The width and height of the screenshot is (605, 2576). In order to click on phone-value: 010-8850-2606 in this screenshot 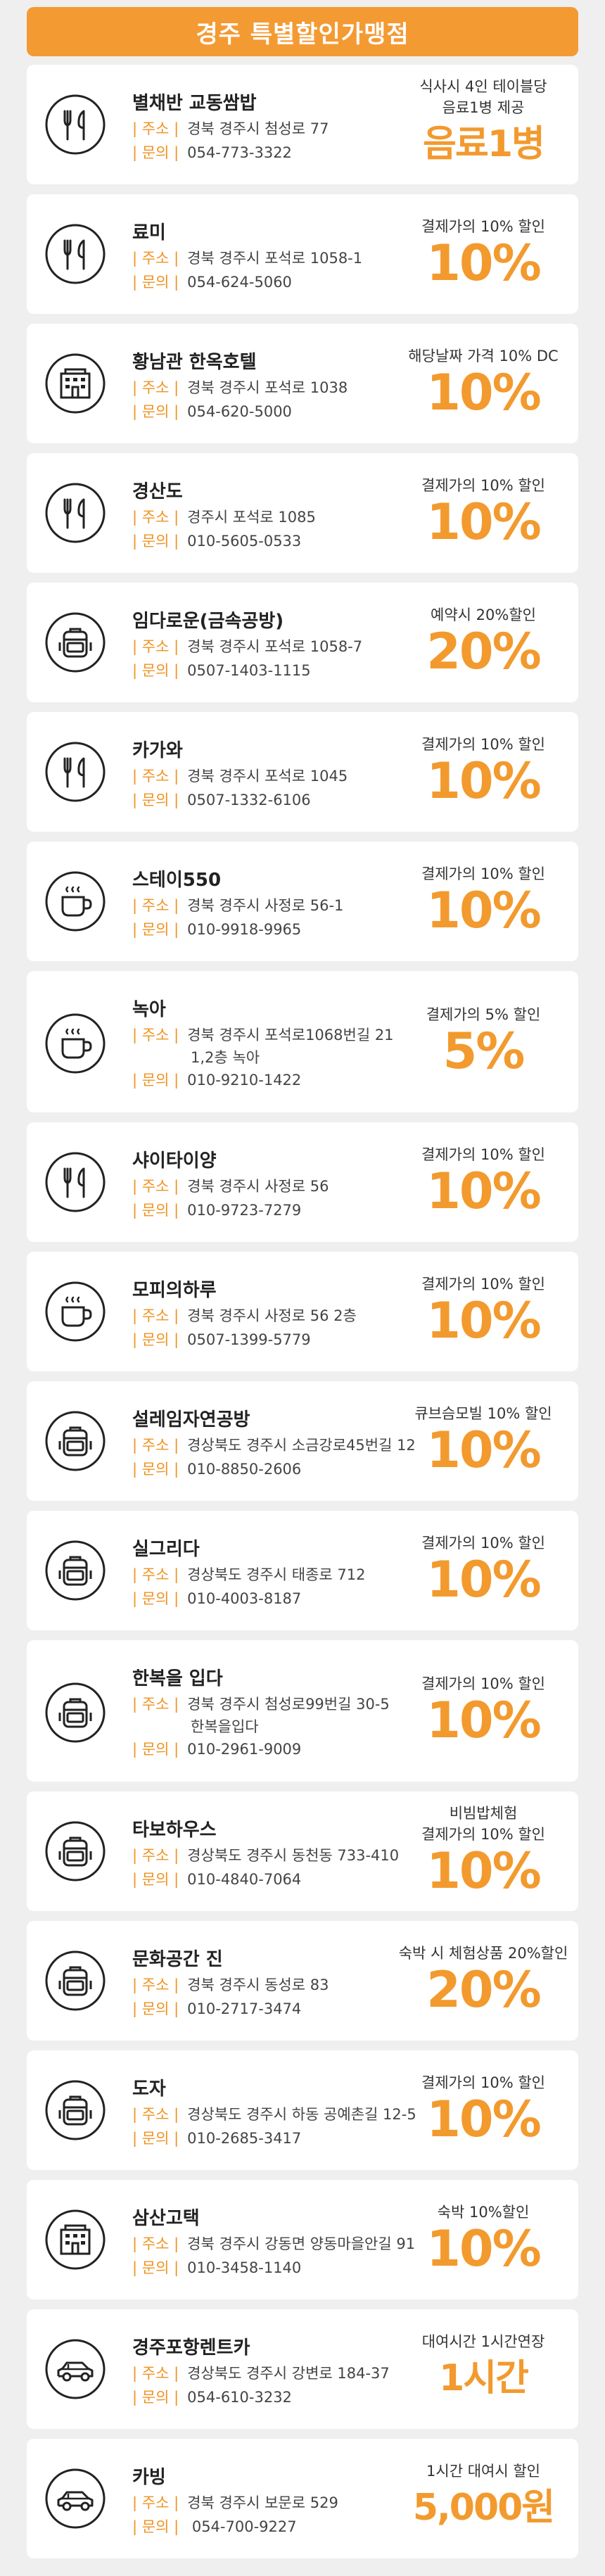, I will do `click(244, 1469)`.